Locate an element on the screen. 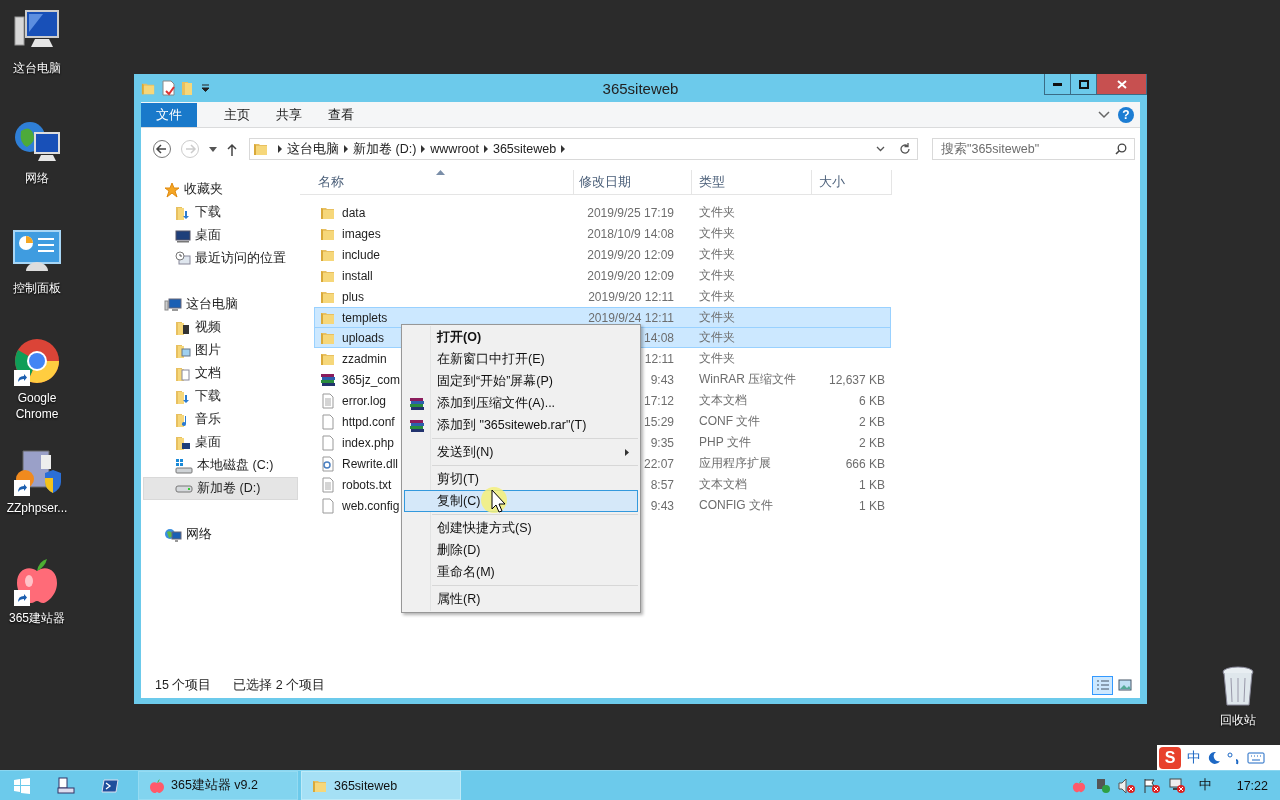  size-cell: 12,637 KB is located at coordinates (856, 379).